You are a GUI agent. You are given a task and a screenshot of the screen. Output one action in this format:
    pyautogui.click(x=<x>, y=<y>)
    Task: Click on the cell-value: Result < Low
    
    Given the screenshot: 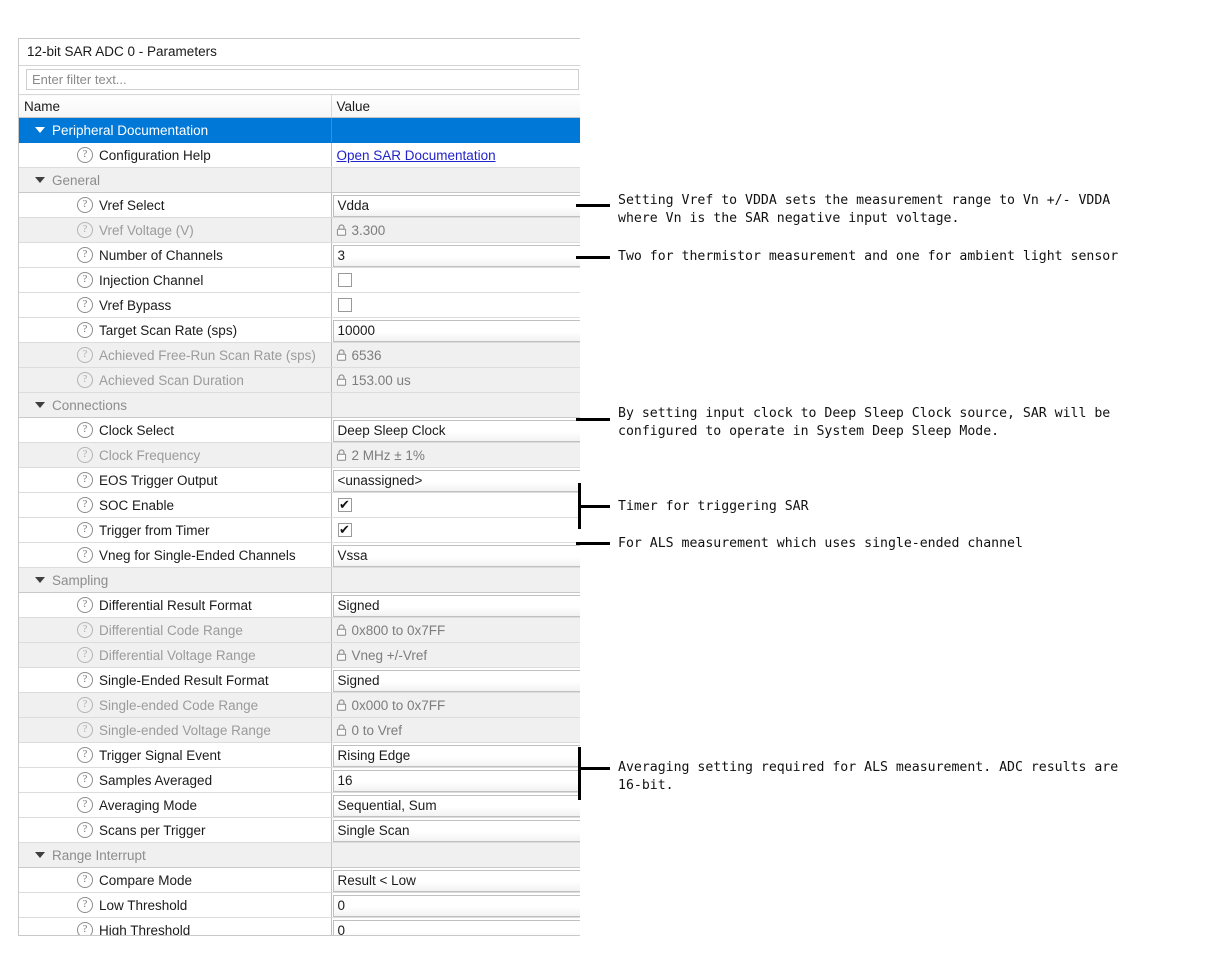 What is the action you would take?
    pyautogui.click(x=455, y=880)
    